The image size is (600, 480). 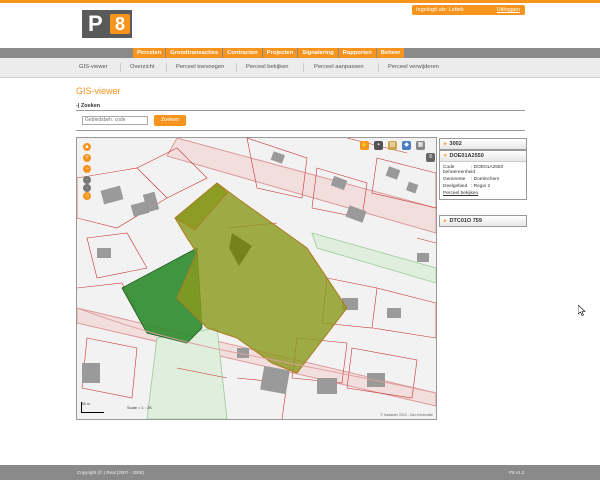 I want to click on logo-letter: P, so click(x=95, y=23).